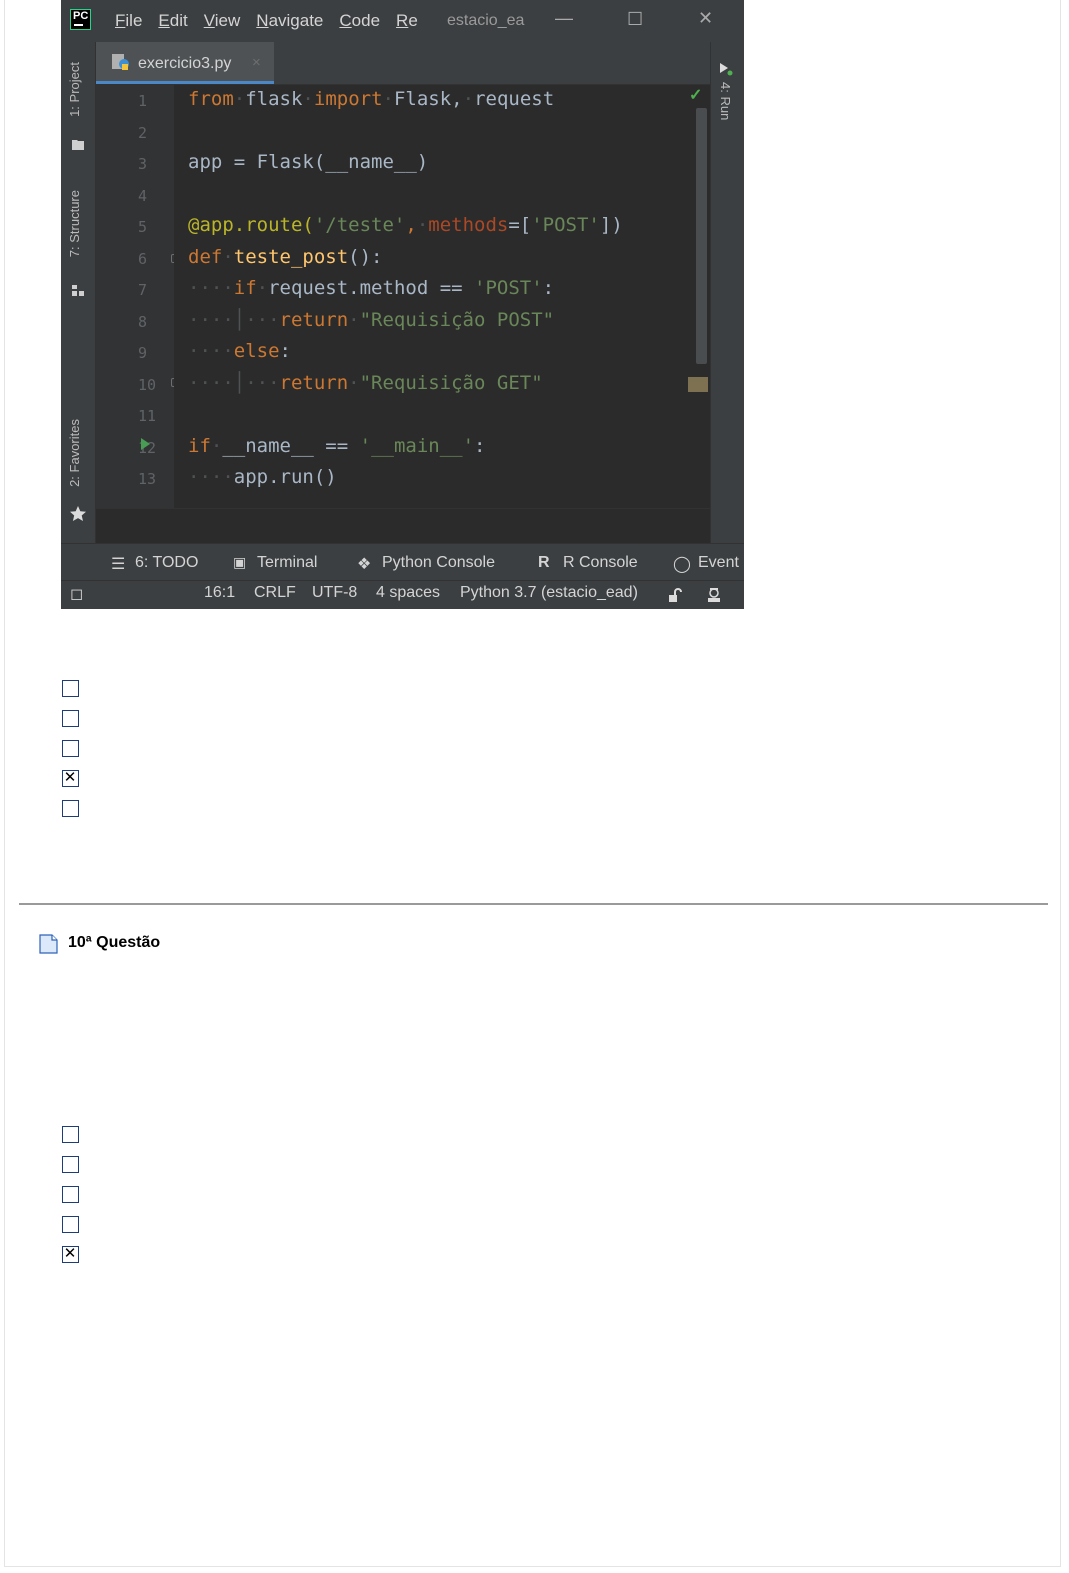  What do you see at coordinates (364, 564) in the screenshot?
I see `python-console-icon: ❖` at bounding box center [364, 564].